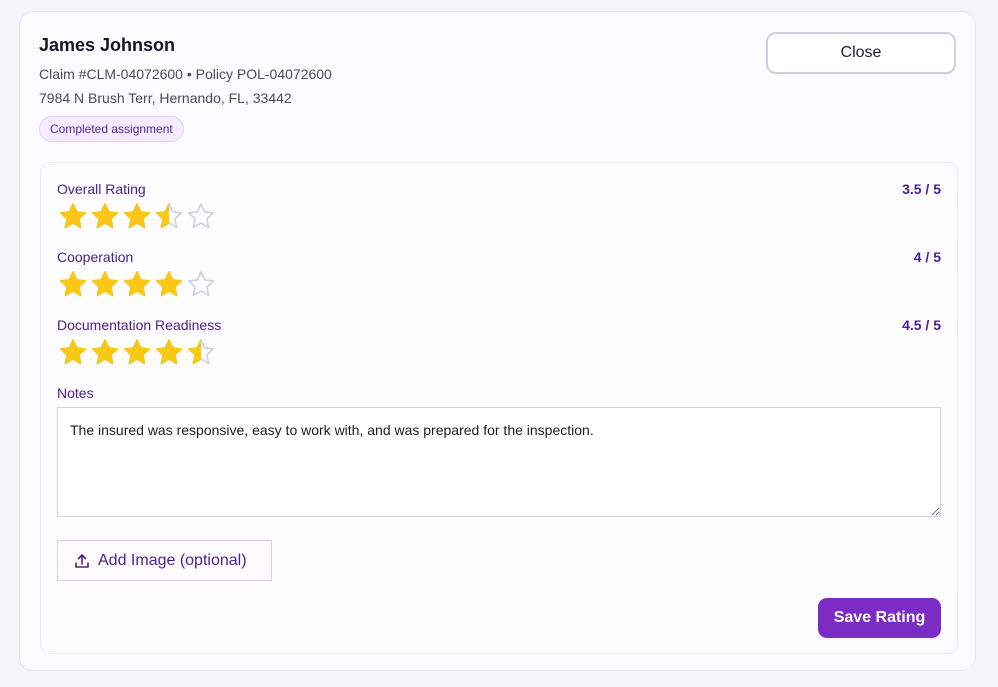 The image size is (998, 687). What do you see at coordinates (95, 257) in the screenshot?
I see `rating-label: Cooperation` at bounding box center [95, 257].